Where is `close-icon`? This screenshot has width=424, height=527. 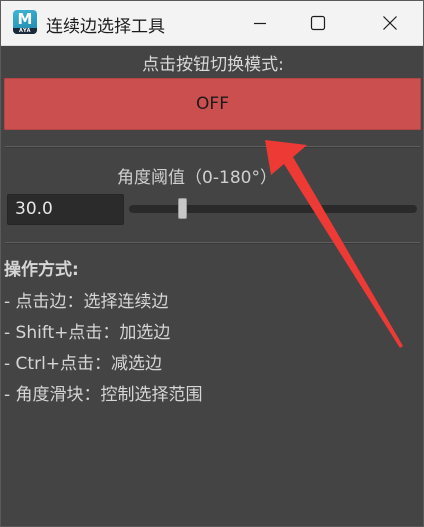 close-icon is located at coordinates (390, 23).